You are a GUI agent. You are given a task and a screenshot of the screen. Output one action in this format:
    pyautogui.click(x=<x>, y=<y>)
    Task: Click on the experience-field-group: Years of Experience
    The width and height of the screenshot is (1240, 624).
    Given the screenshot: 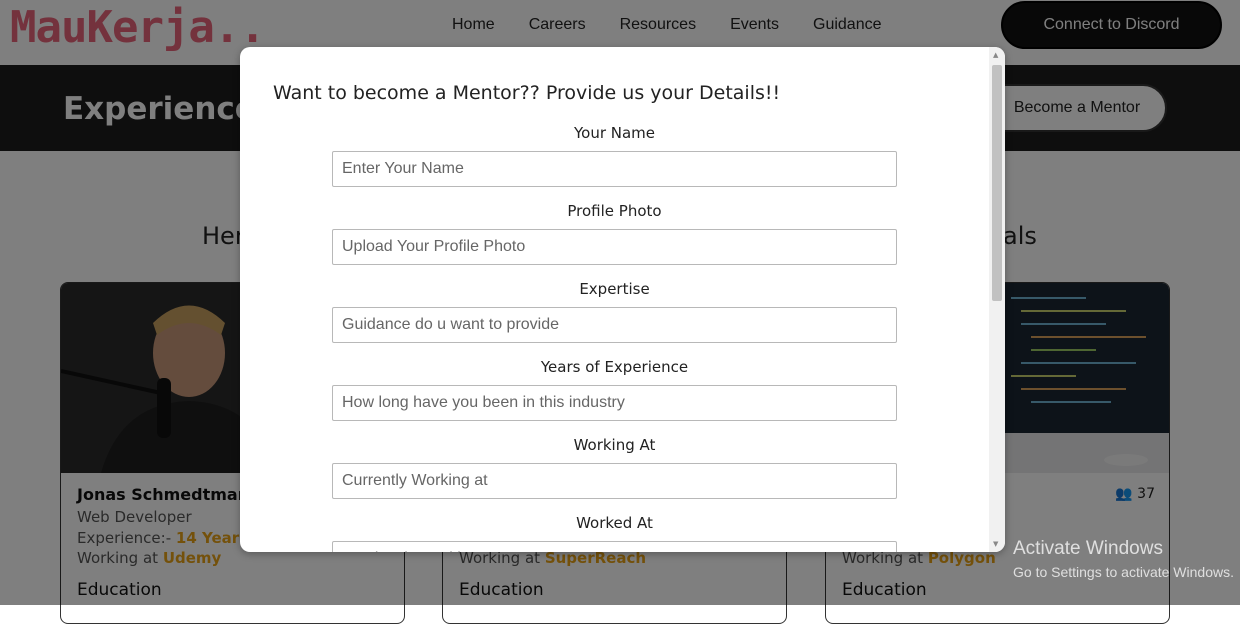 What is the action you would take?
    pyautogui.click(x=614, y=396)
    